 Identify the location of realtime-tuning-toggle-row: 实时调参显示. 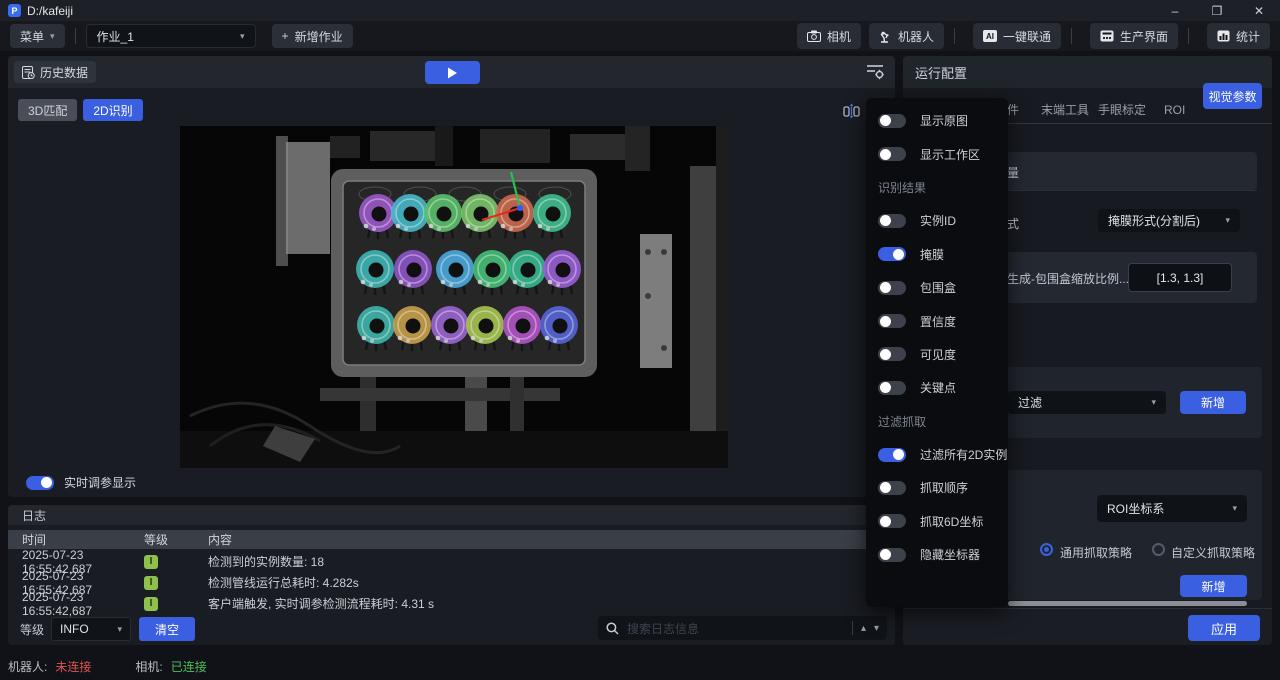
(81, 482).